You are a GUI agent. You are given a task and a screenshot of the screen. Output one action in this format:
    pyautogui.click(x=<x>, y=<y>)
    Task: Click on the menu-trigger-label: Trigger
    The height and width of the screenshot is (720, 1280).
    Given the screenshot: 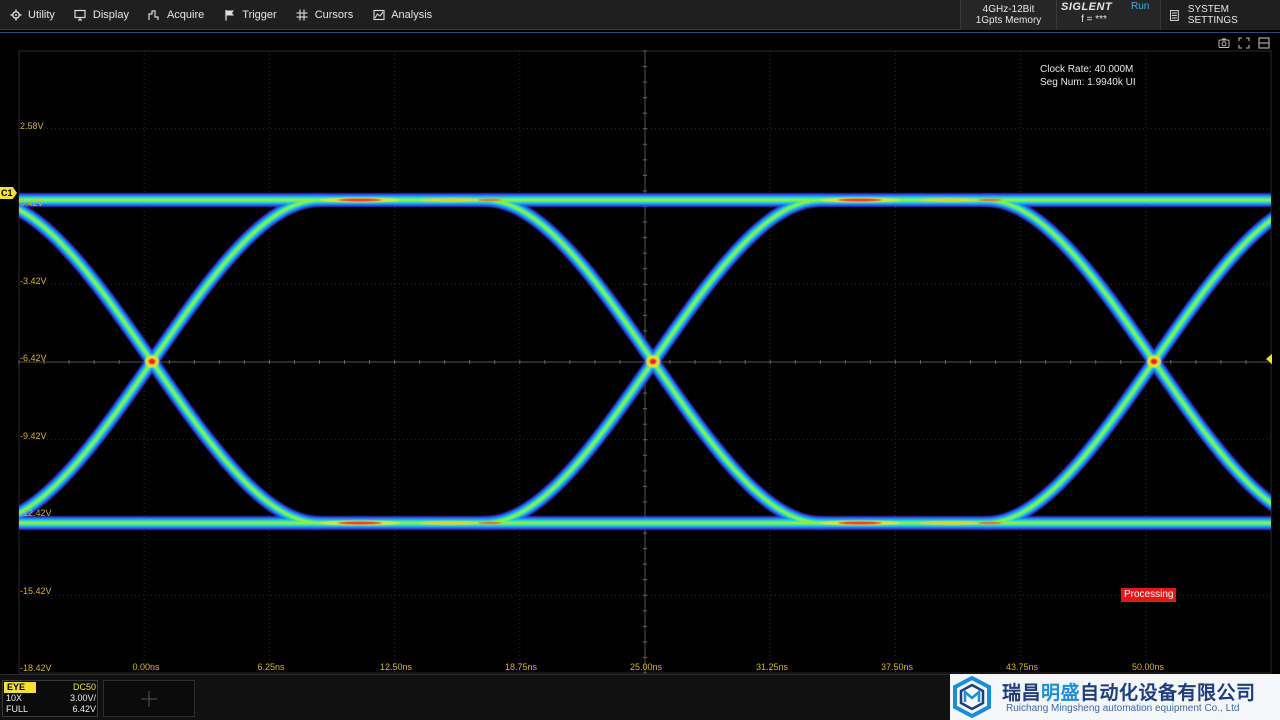 What is the action you would take?
    pyautogui.click(x=259, y=15)
    